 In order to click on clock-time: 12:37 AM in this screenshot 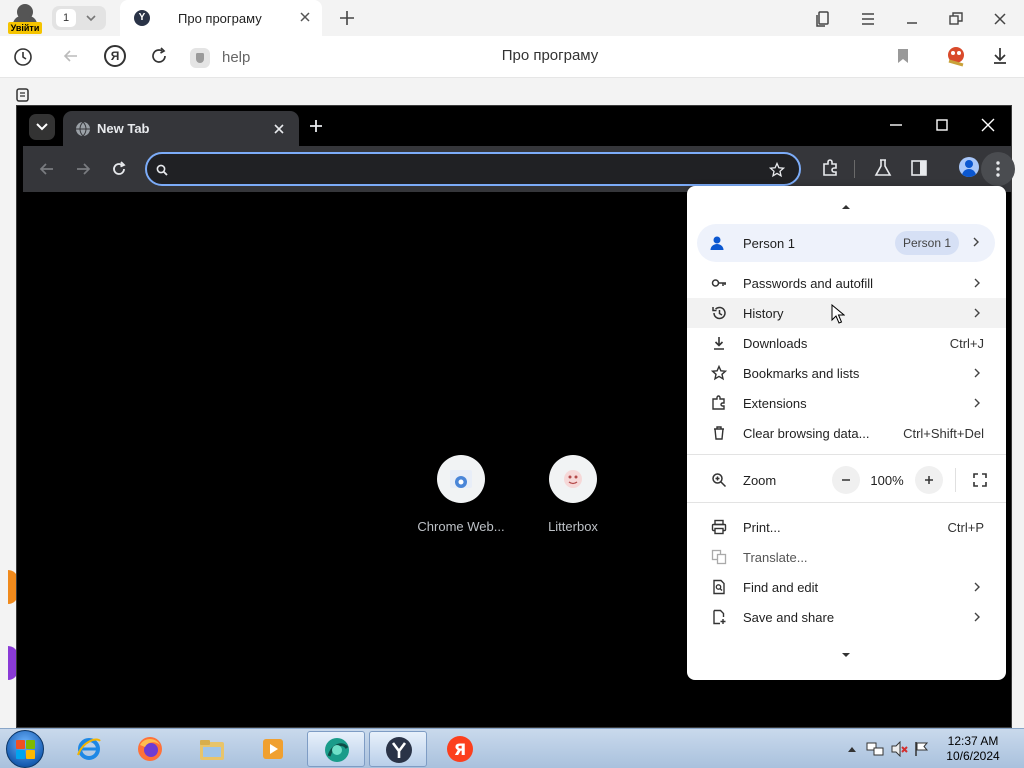, I will do `click(973, 741)`.